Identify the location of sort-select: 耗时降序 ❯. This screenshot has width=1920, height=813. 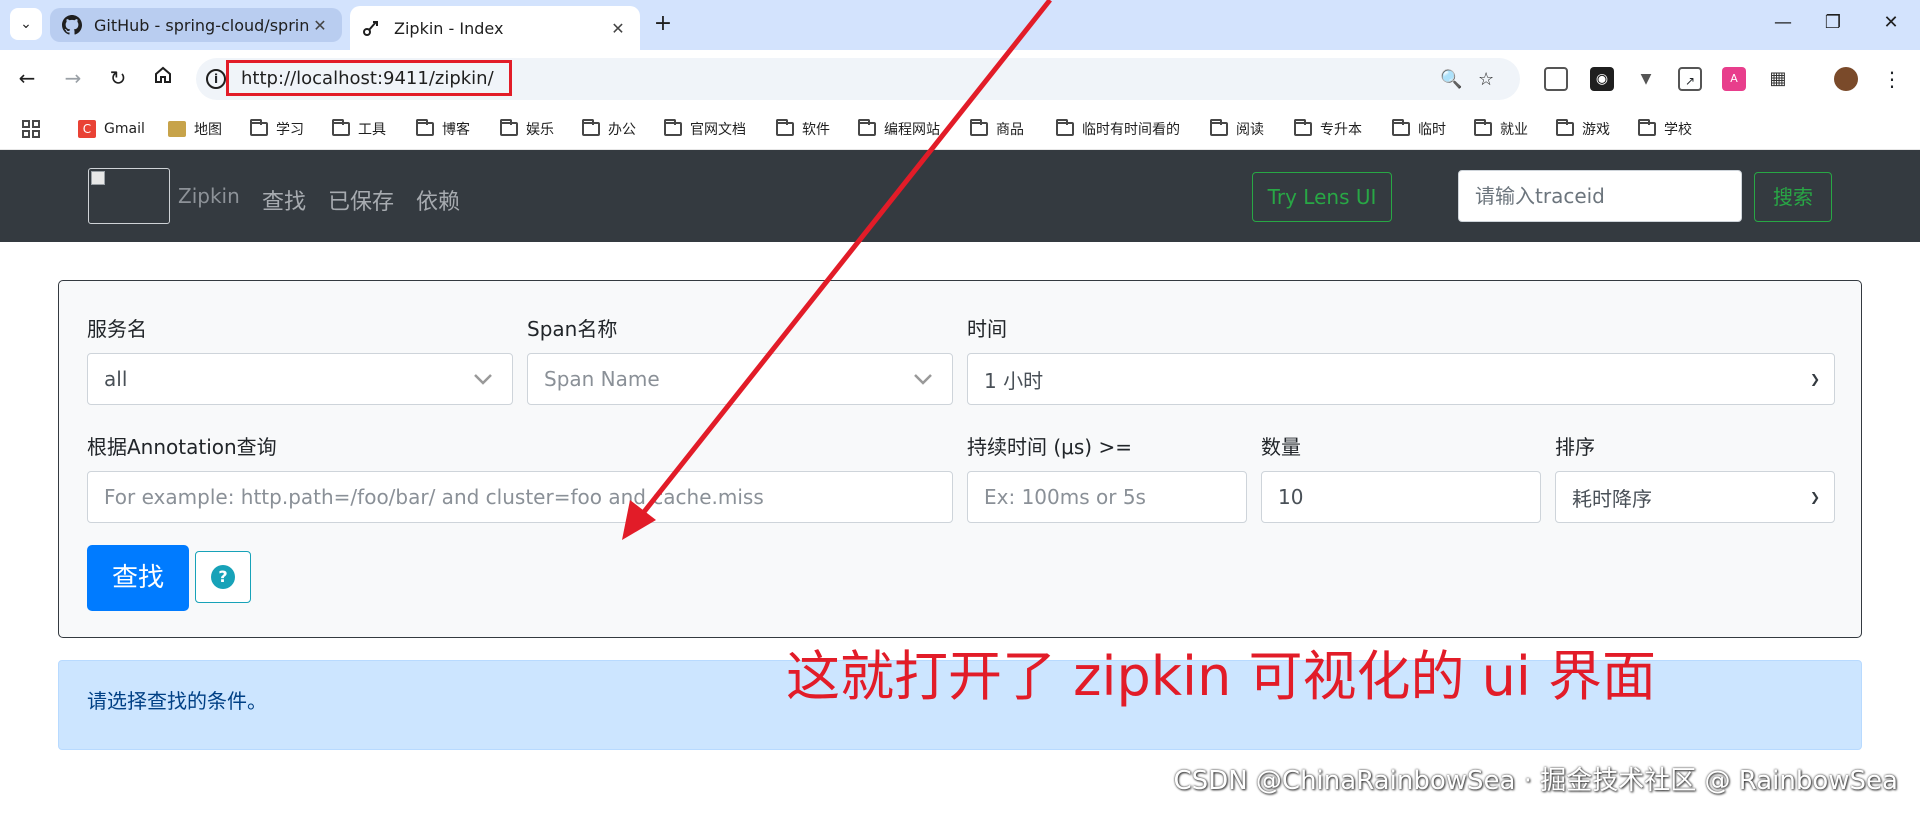
(1695, 497).